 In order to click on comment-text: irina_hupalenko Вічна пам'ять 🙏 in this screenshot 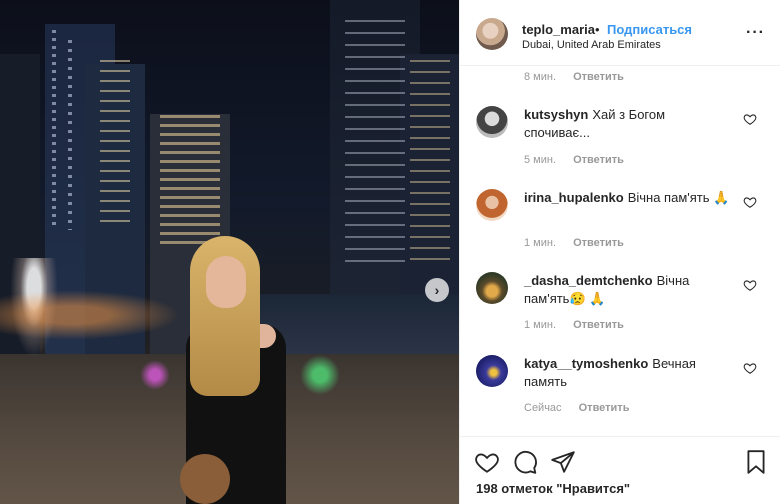, I will do `click(629, 198)`.